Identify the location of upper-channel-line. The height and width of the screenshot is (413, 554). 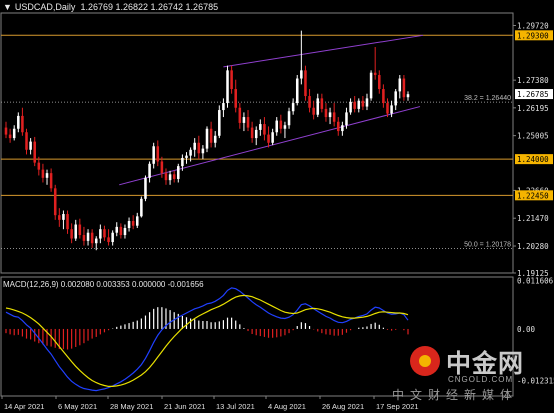
(323, 51).